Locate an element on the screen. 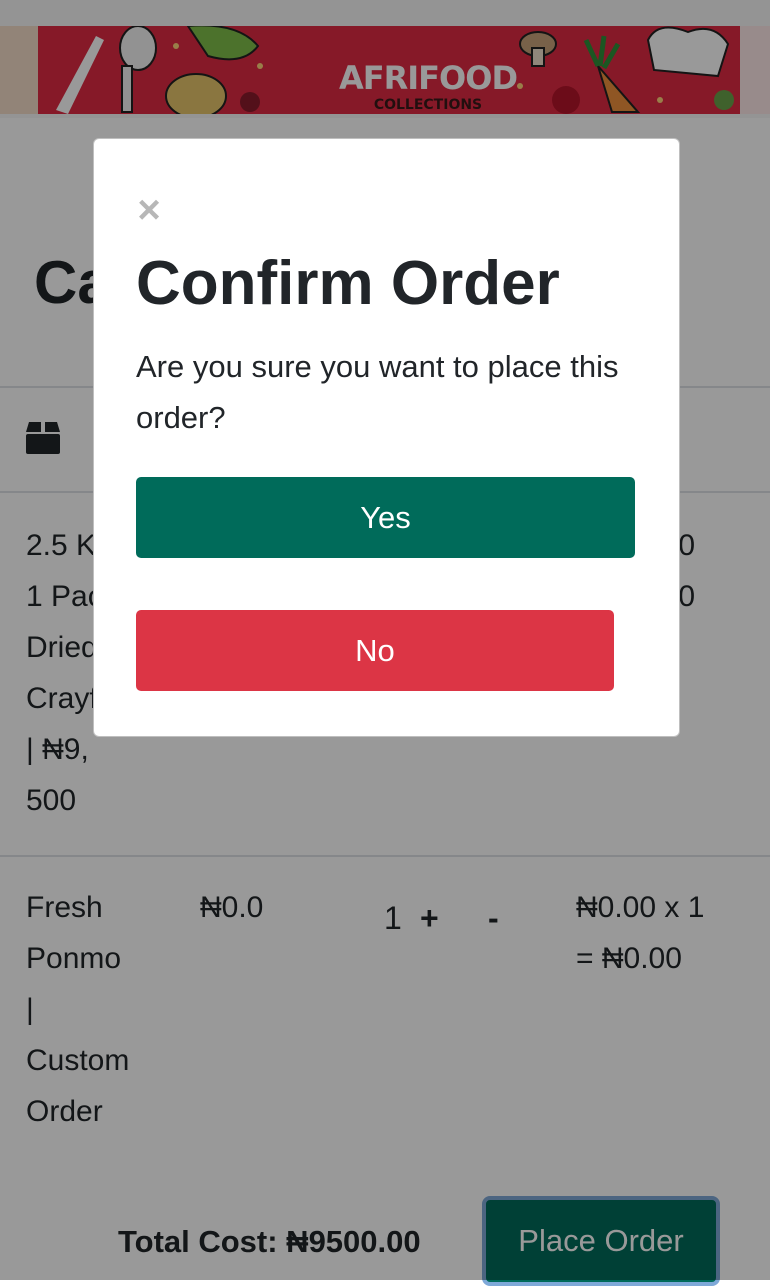 The height and width of the screenshot is (1286, 770). modal-title: Confirm Order is located at coordinates (348, 283).